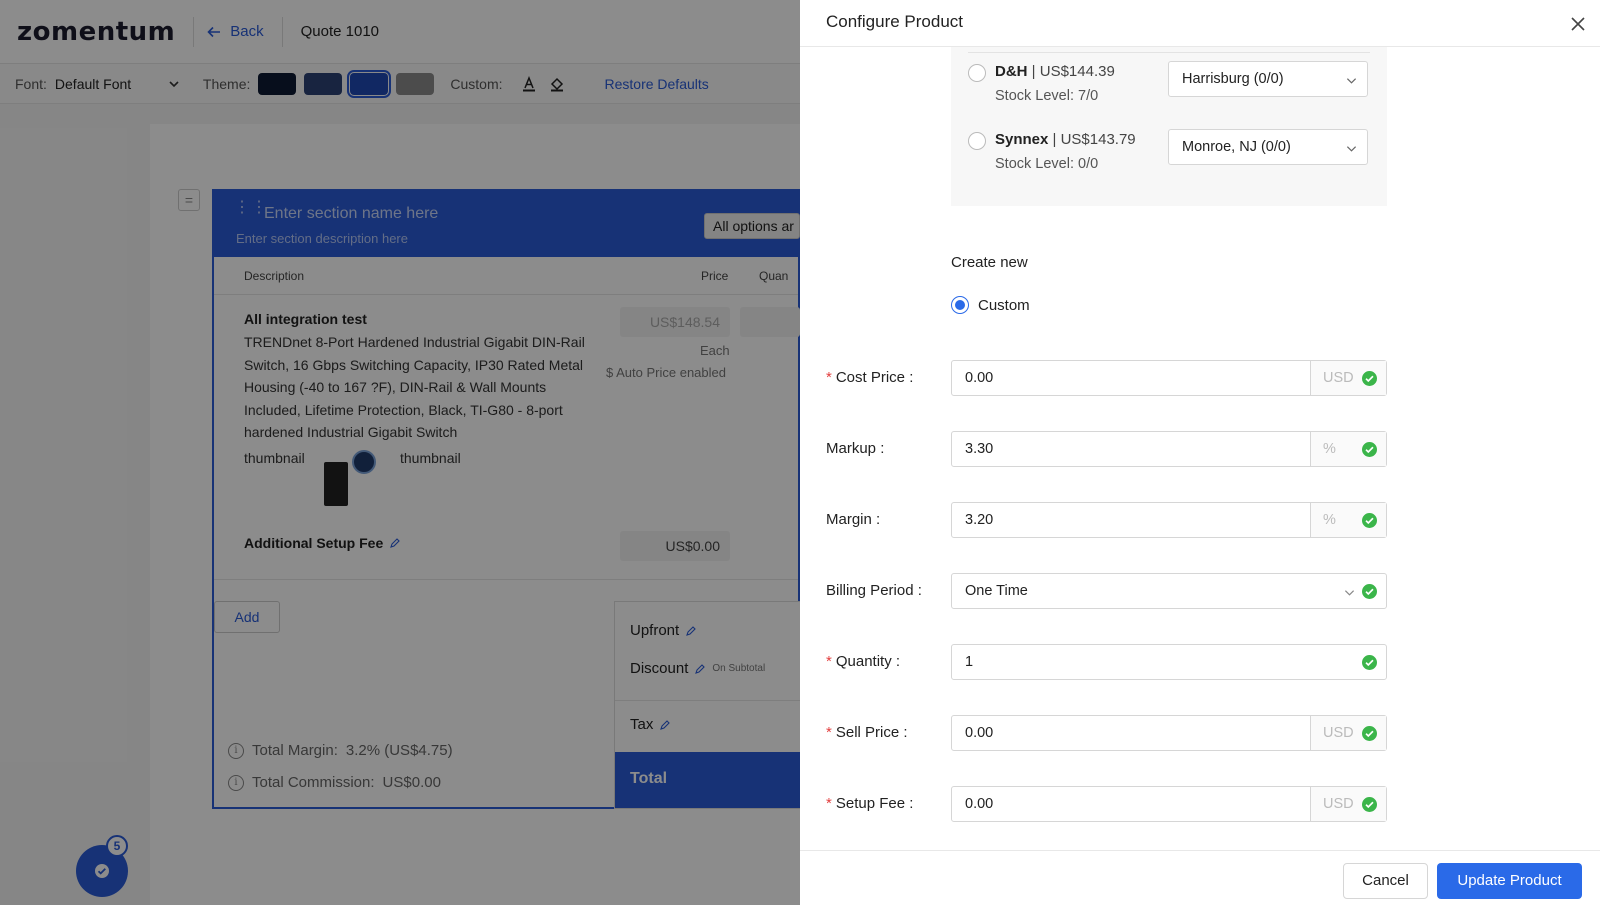 Image resolution: width=1600 pixels, height=905 pixels. What do you see at coordinates (1200, 877) in the screenshot?
I see `drawer-footer: Cancel Update Product` at bounding box center [1200, 877].